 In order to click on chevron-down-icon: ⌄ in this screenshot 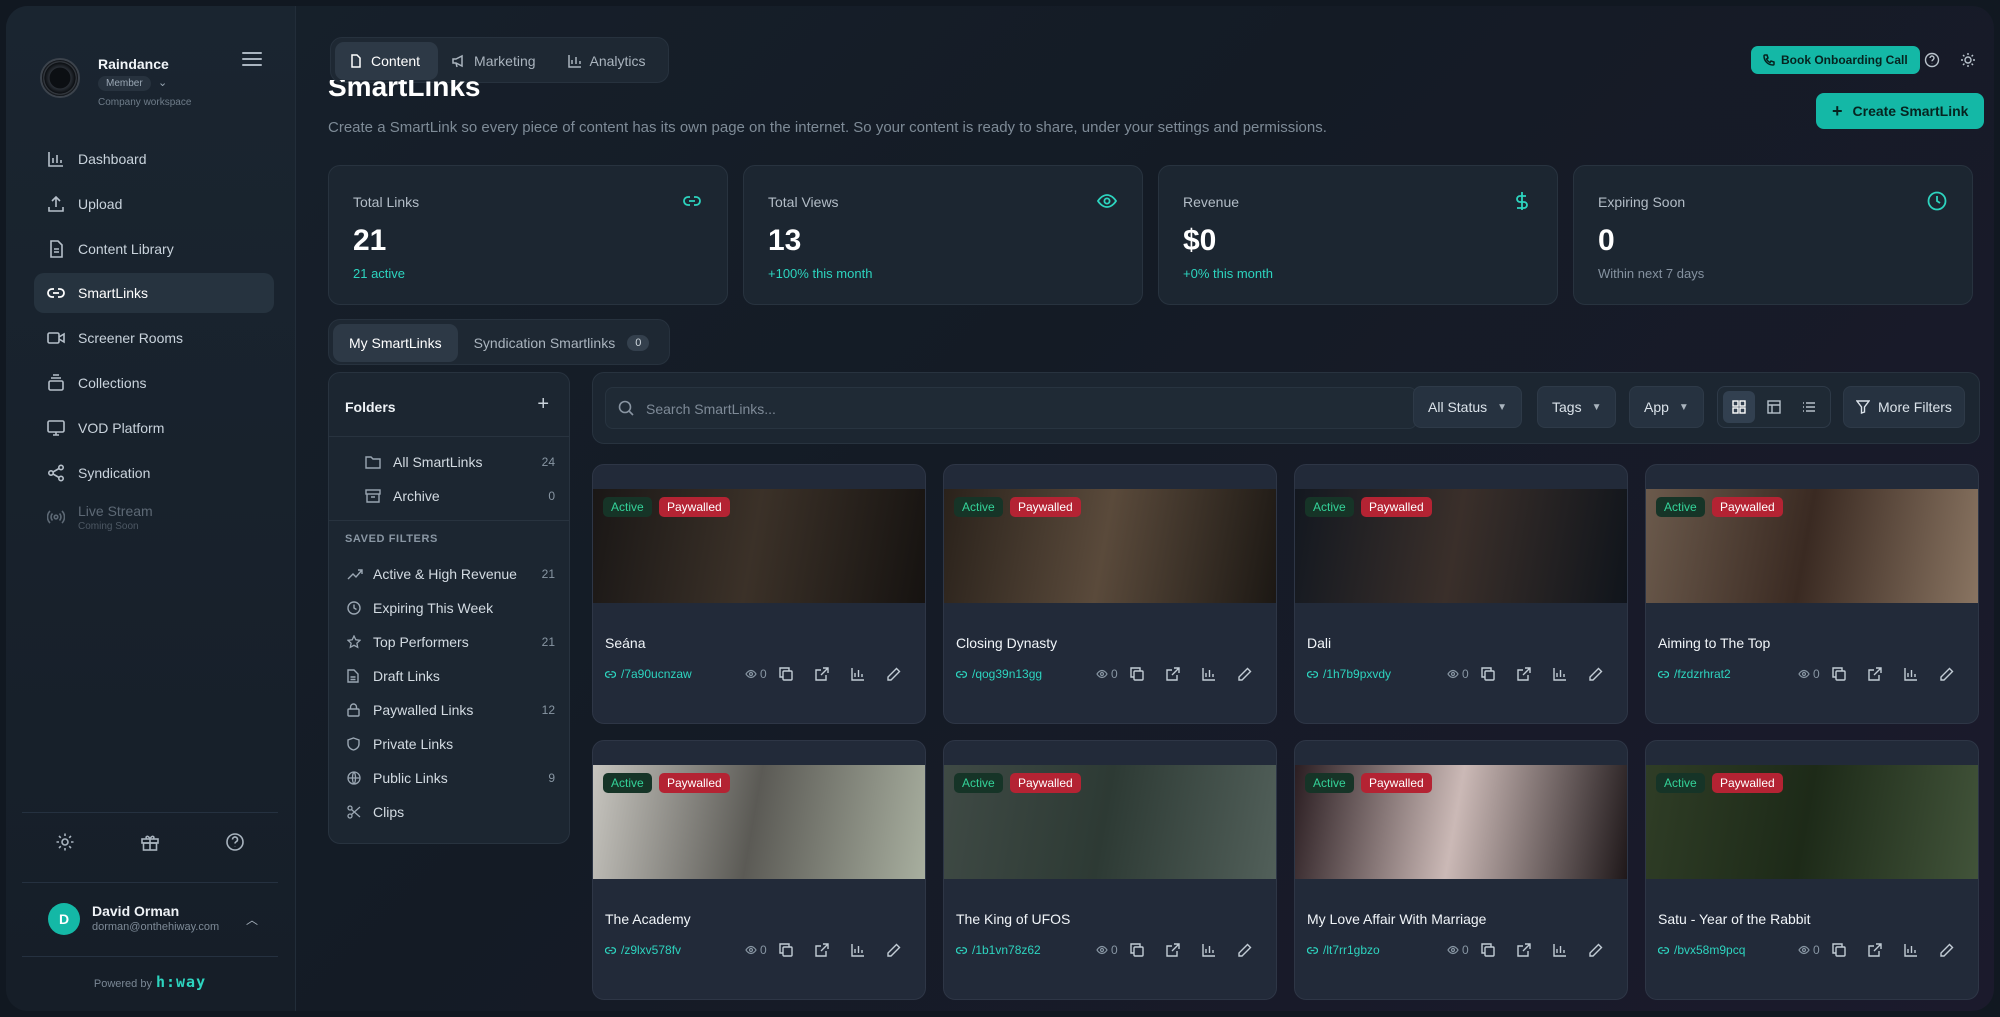, I will do `click(162, 82)`.